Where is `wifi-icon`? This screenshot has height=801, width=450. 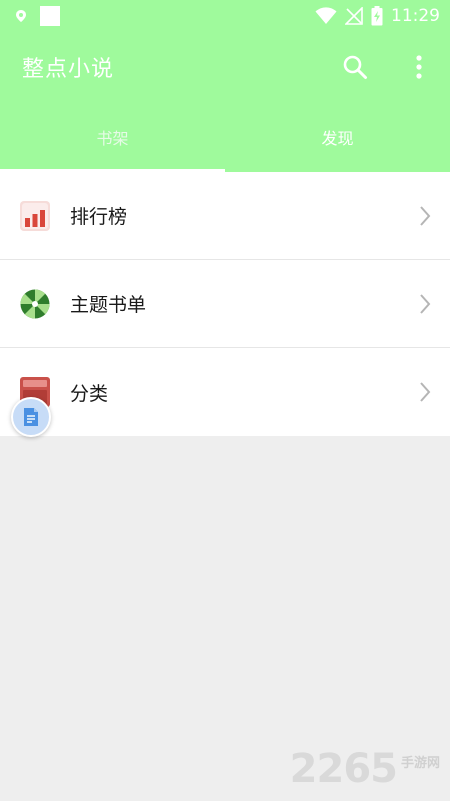
wifi-icon is located at coordinates (326, 15).